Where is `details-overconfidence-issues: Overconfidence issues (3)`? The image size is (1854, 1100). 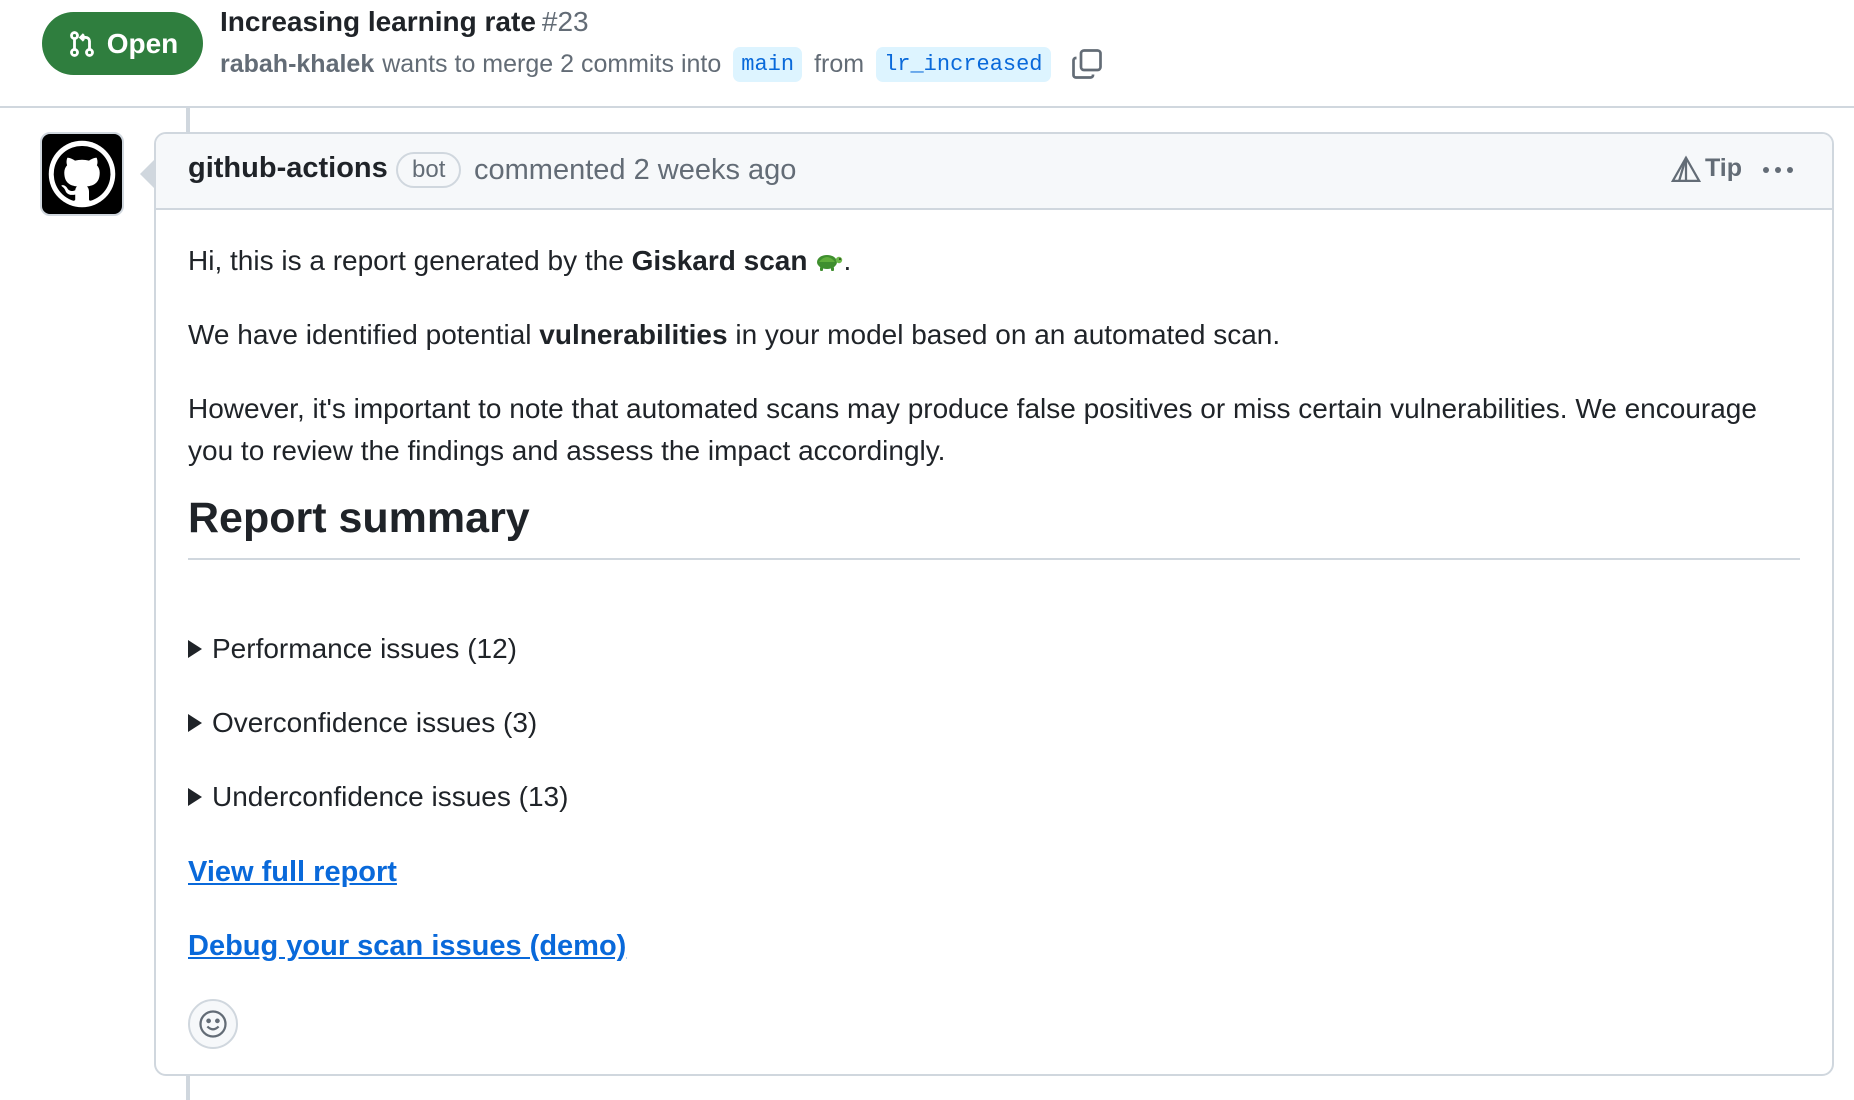 details-overconfidence-issues: Overconfidence issues (3) is located at coordinates (362, 723).